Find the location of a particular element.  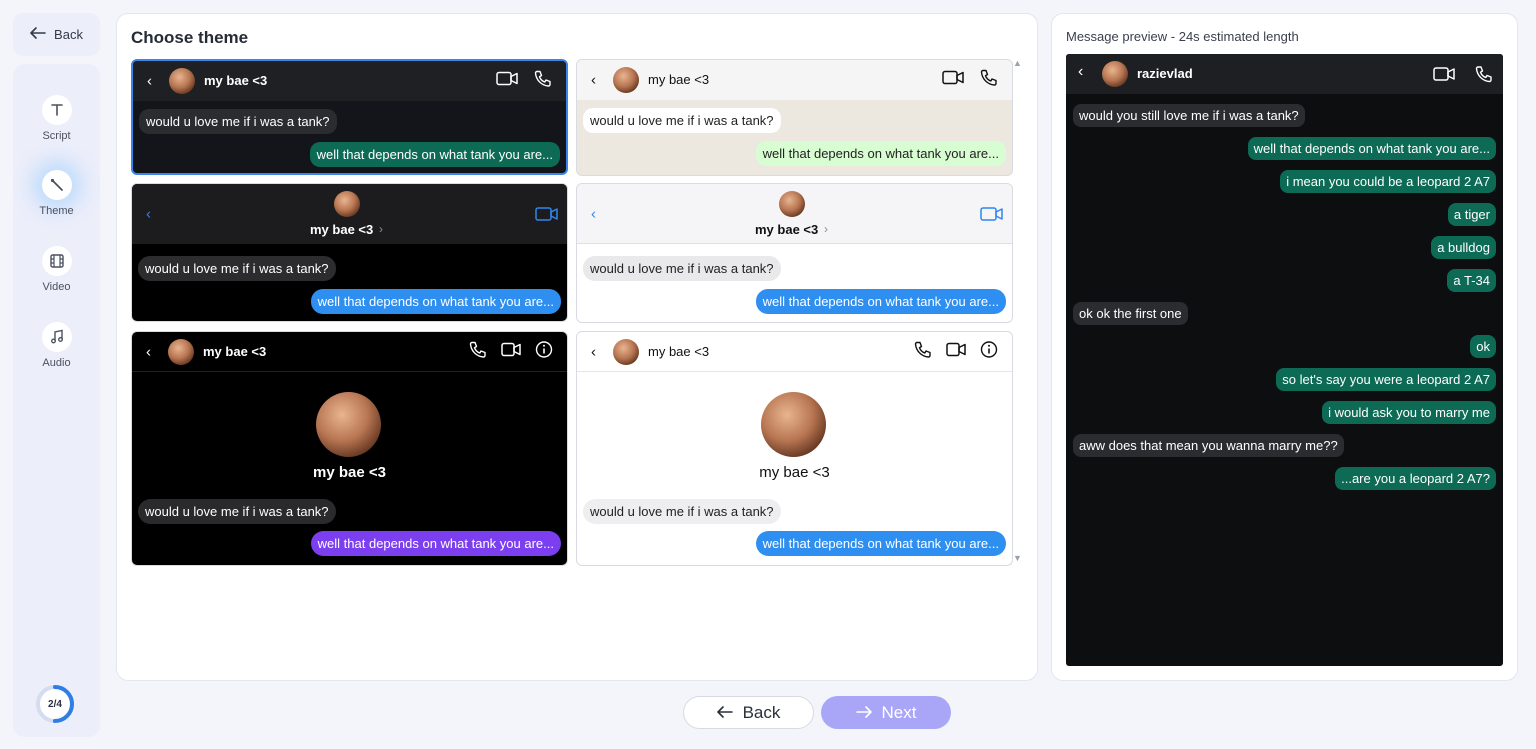

nav-item-audio: Audio is located at coordinates (56, 345).